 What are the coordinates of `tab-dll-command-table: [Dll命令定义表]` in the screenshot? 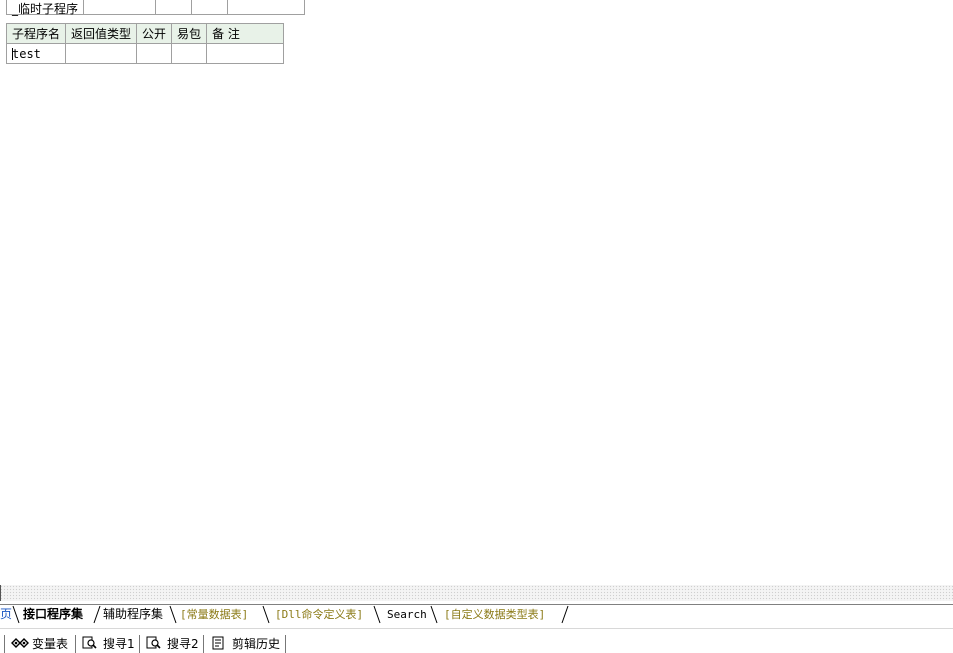 It's located at (319, 614).